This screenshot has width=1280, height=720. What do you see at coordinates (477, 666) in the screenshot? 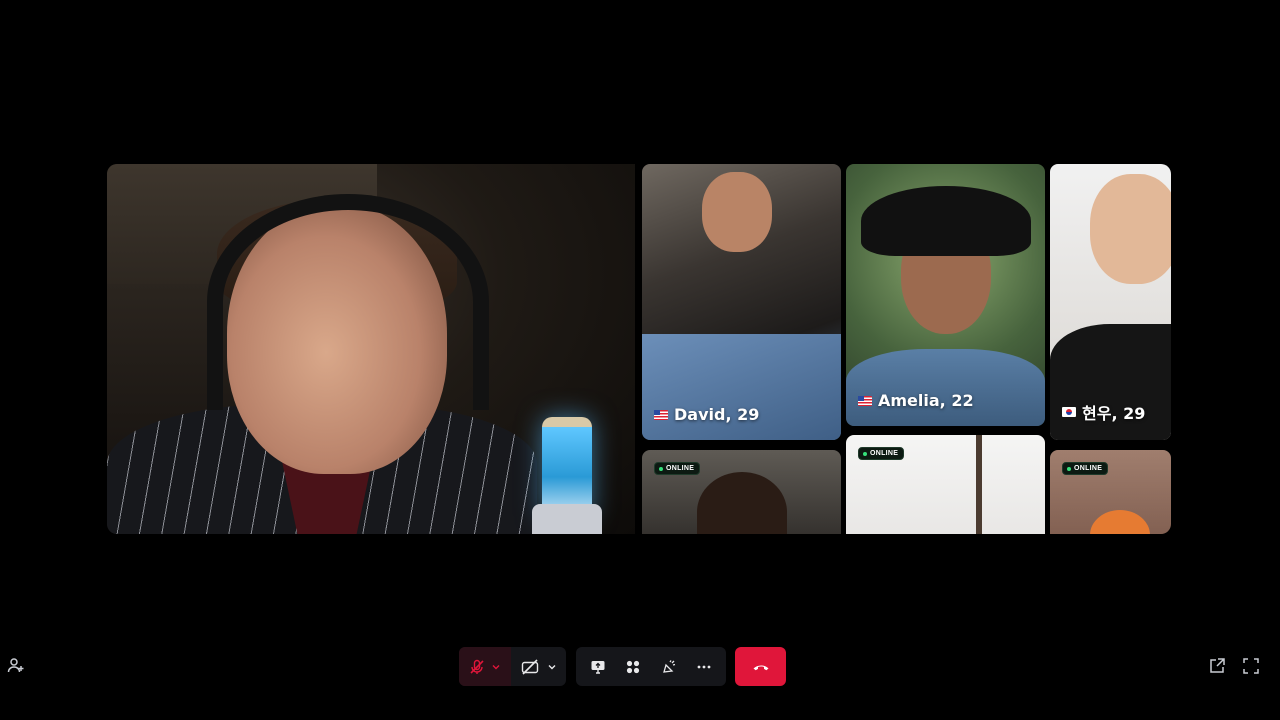
I see `mic-off-icon` at bounding box center [477, 666].